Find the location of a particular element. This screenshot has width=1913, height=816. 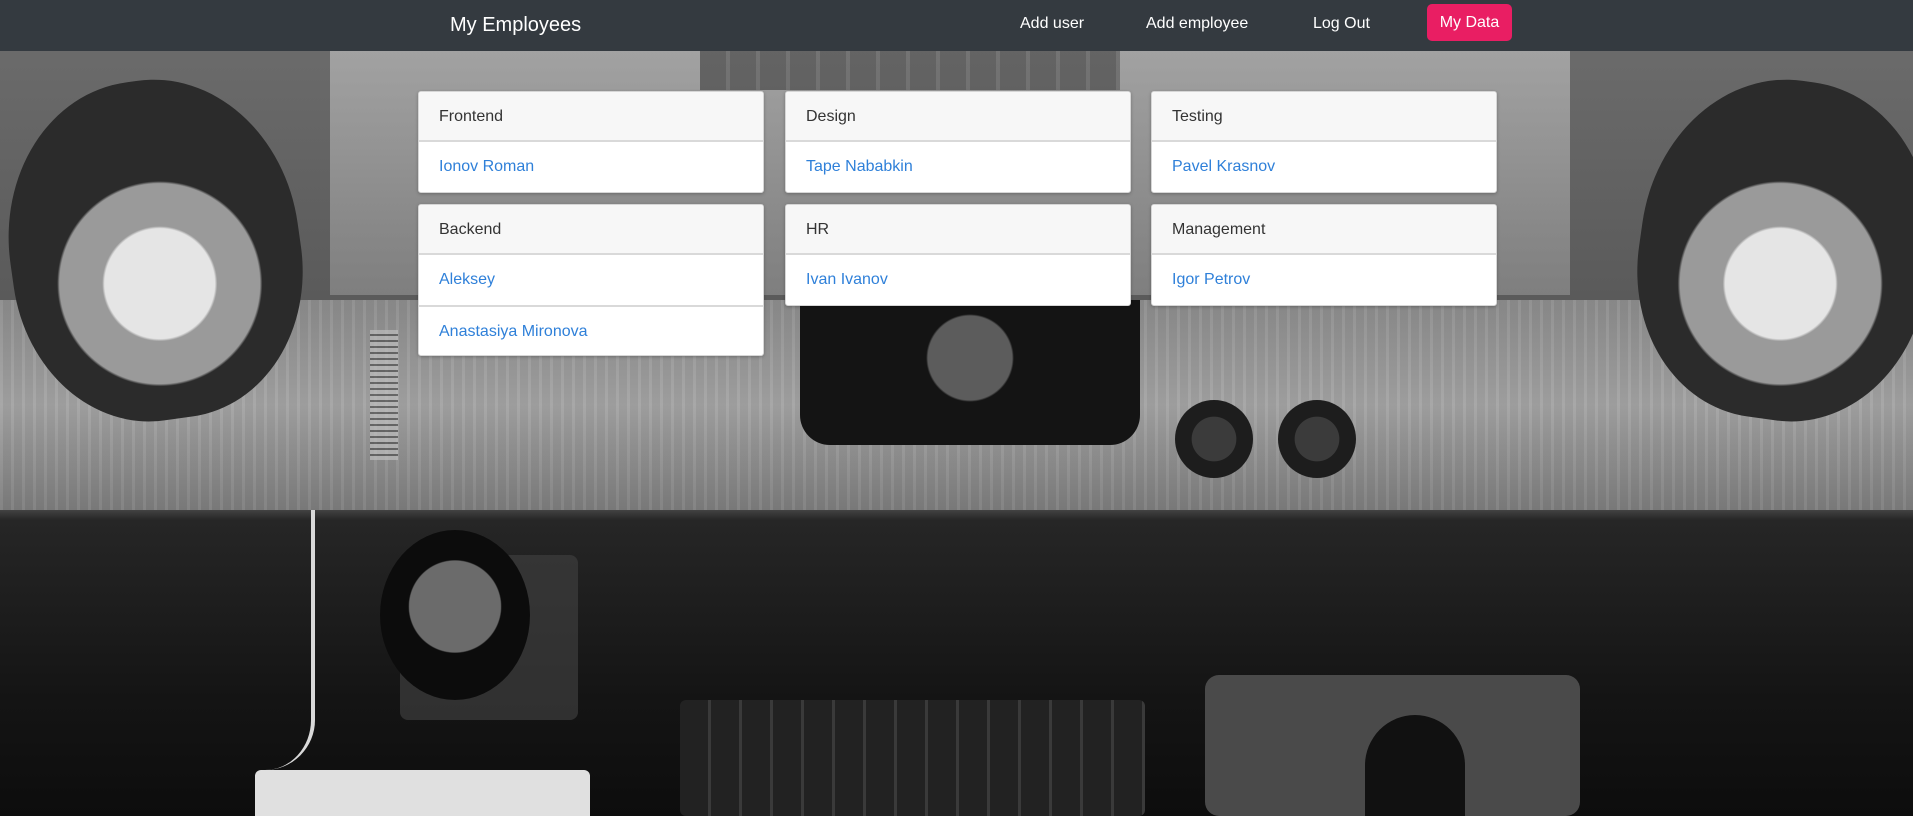

department-title: HR is located at coordinates (958, 230).